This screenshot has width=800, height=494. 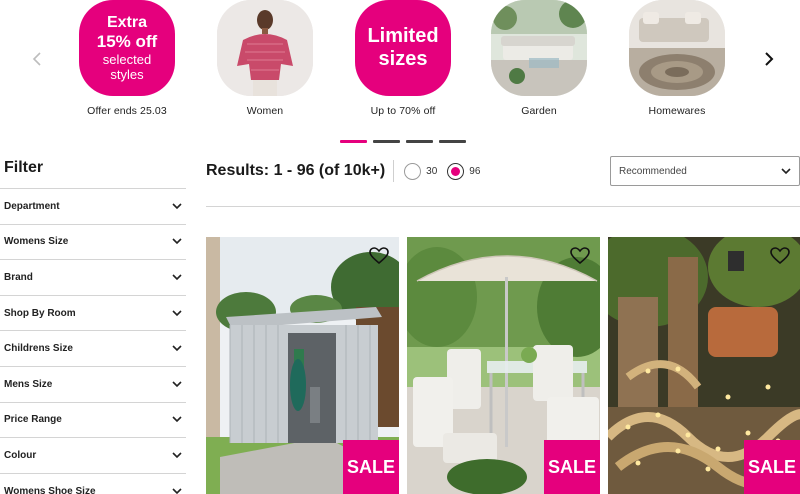 What do you see at coordinates (127, 111) in the screenshot?
I see `tile-caption: Offer ends 25.03` at bounding box center [127, 111].